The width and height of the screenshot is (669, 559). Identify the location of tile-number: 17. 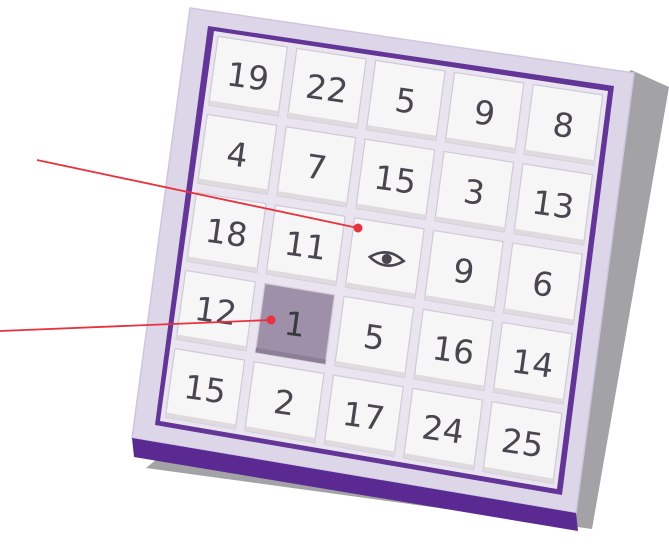
(363, 416).